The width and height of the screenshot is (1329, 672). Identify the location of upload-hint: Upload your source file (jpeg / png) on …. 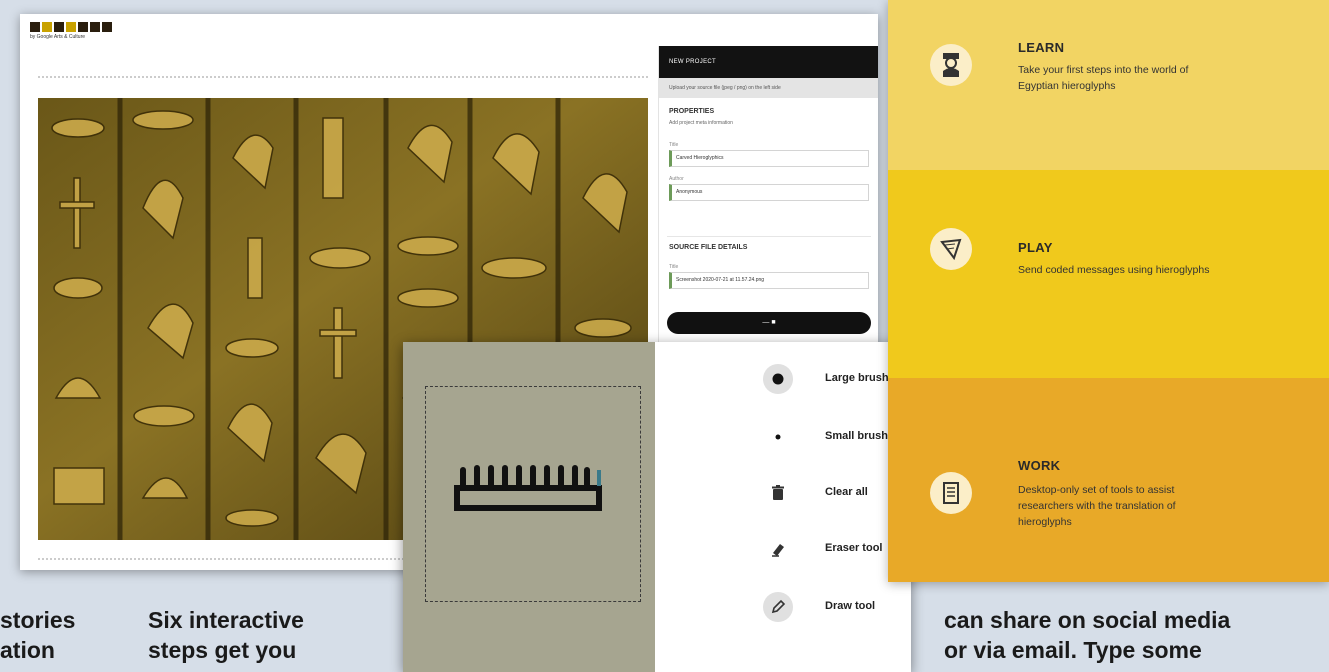
(768, 88).